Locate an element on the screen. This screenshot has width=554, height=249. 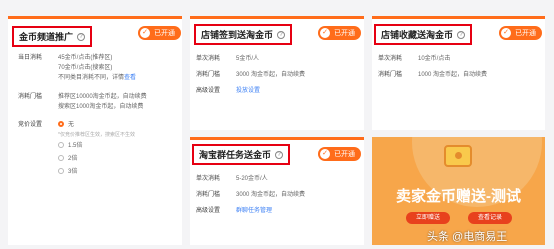
banner-title: 卖家金币赠送-测试 is located at coordinates (458, 196).